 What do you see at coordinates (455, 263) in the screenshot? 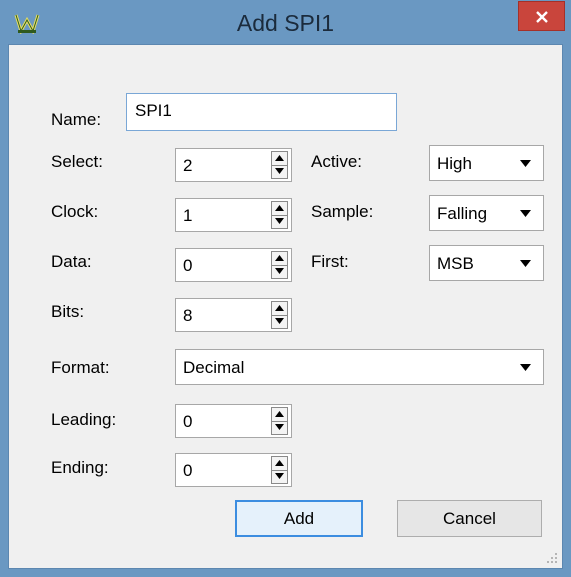
I see `first-value: MSB` at bounding box center [455, 263].